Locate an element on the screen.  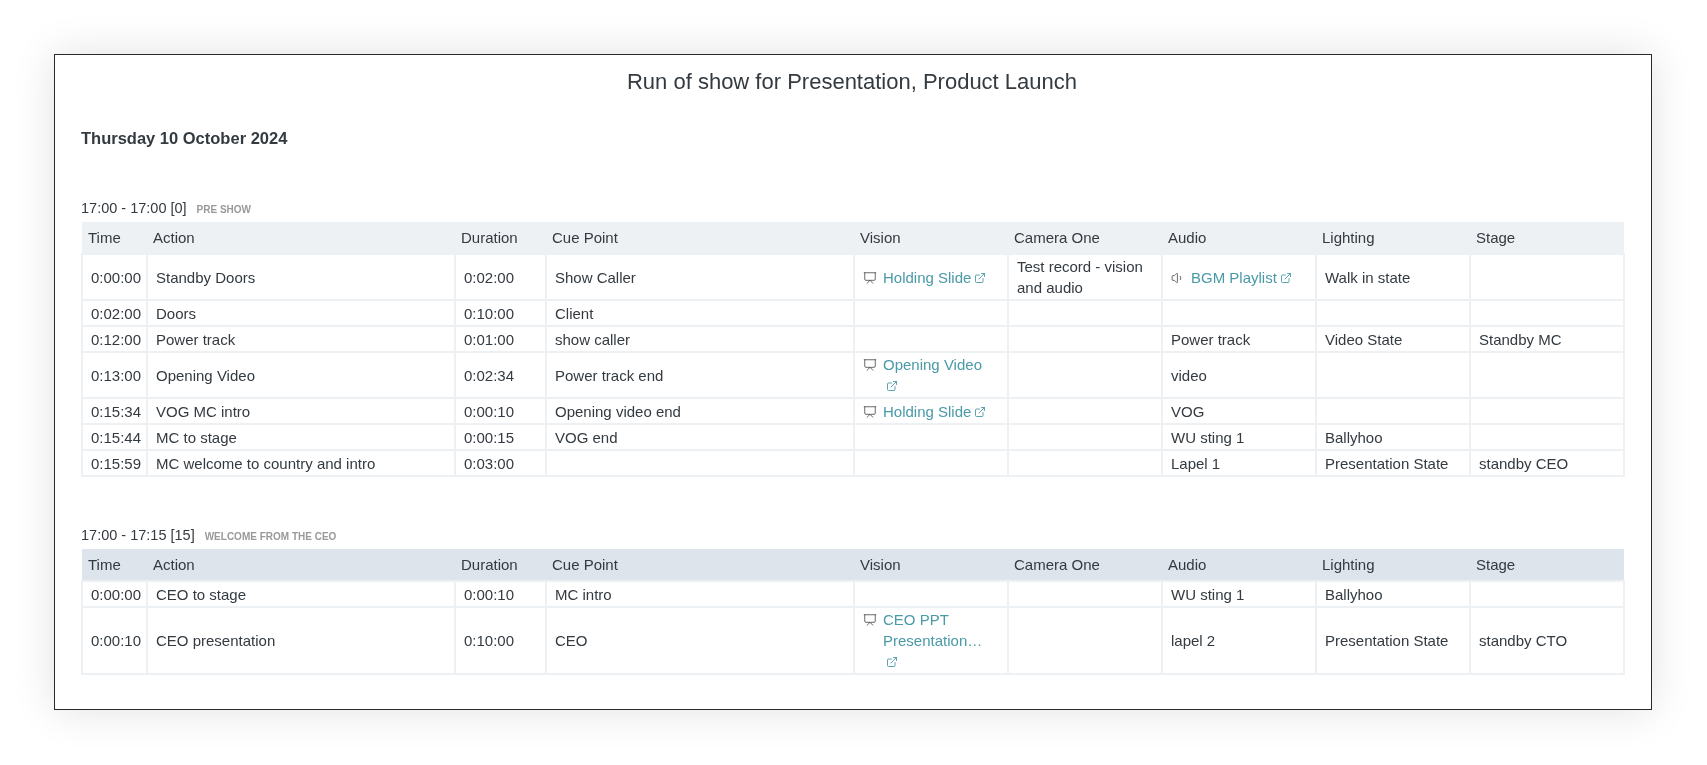
cell-text: show caller is located at coordinates (593, 339).